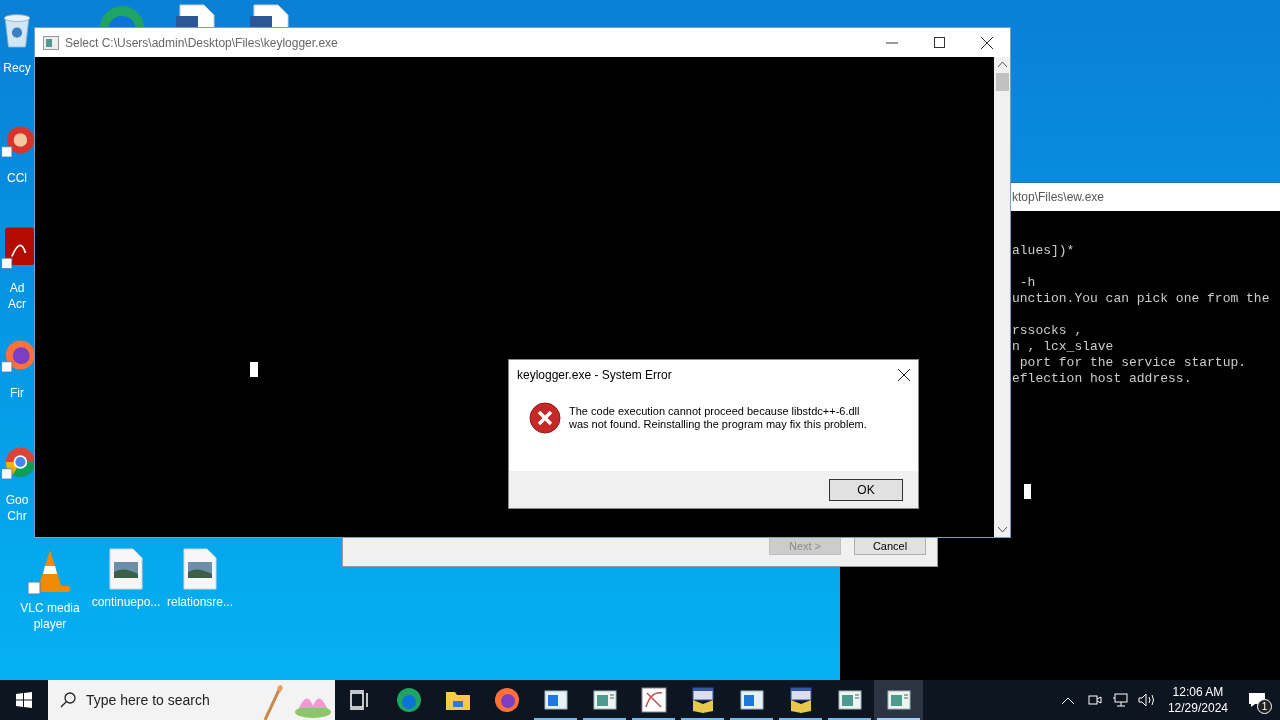 Image resolution: width=1280 pixels, height=720 pixels. Describe the element at coordinates (161, 700) in the screenshot. I see `search-input: Type here to search` at that location.